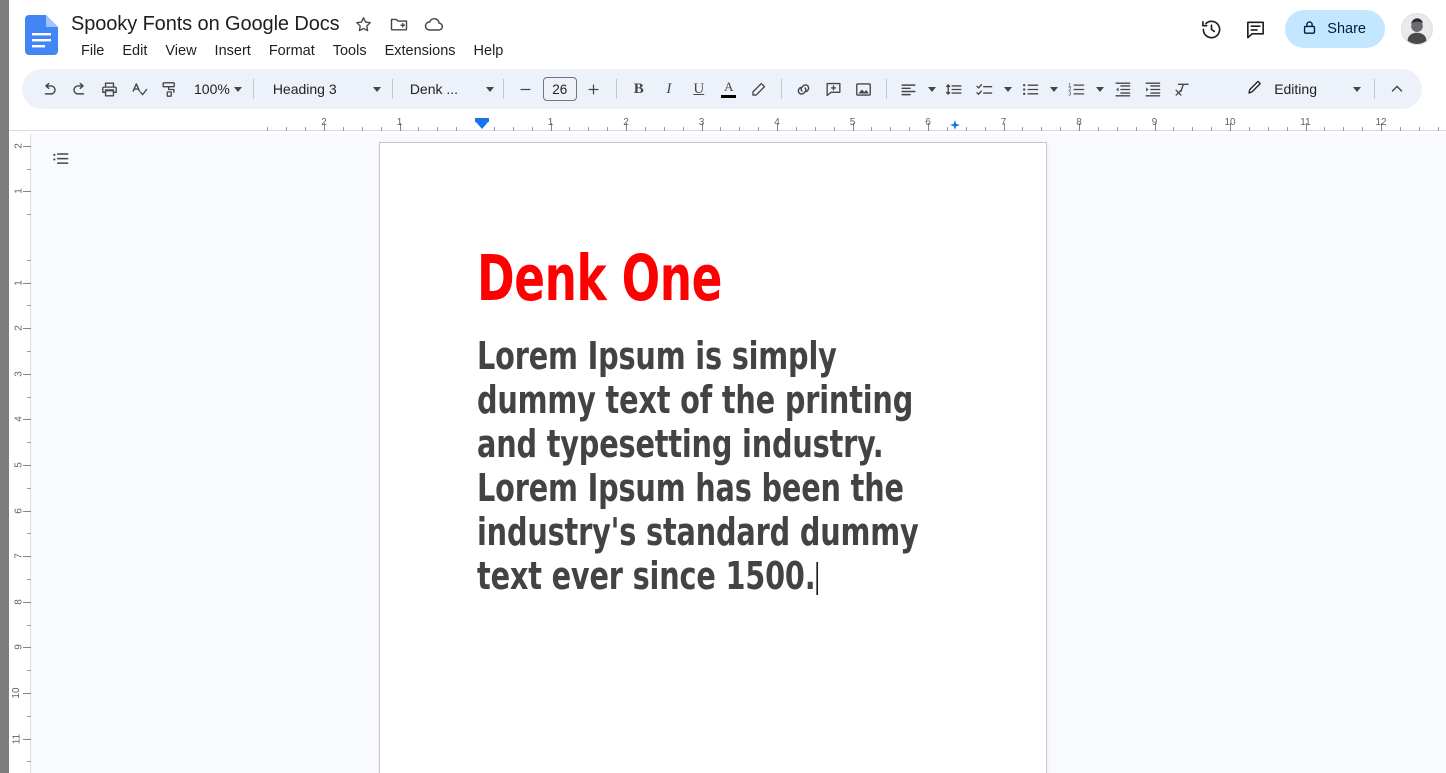 The width and height of the screenshot is (1446, 773). Describe the element at coordinates (1305, 122) in the screenshot. I see `ruler-number: 11` at that location.